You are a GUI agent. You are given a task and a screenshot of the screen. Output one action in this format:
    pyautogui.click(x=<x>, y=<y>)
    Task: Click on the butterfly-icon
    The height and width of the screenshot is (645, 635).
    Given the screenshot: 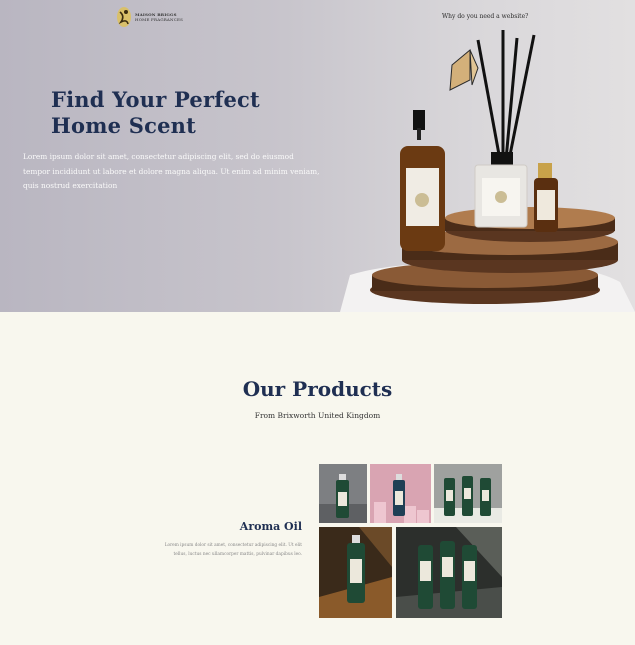 What is the action you would take?
    pyautogui.click(x=464, y=69)
    